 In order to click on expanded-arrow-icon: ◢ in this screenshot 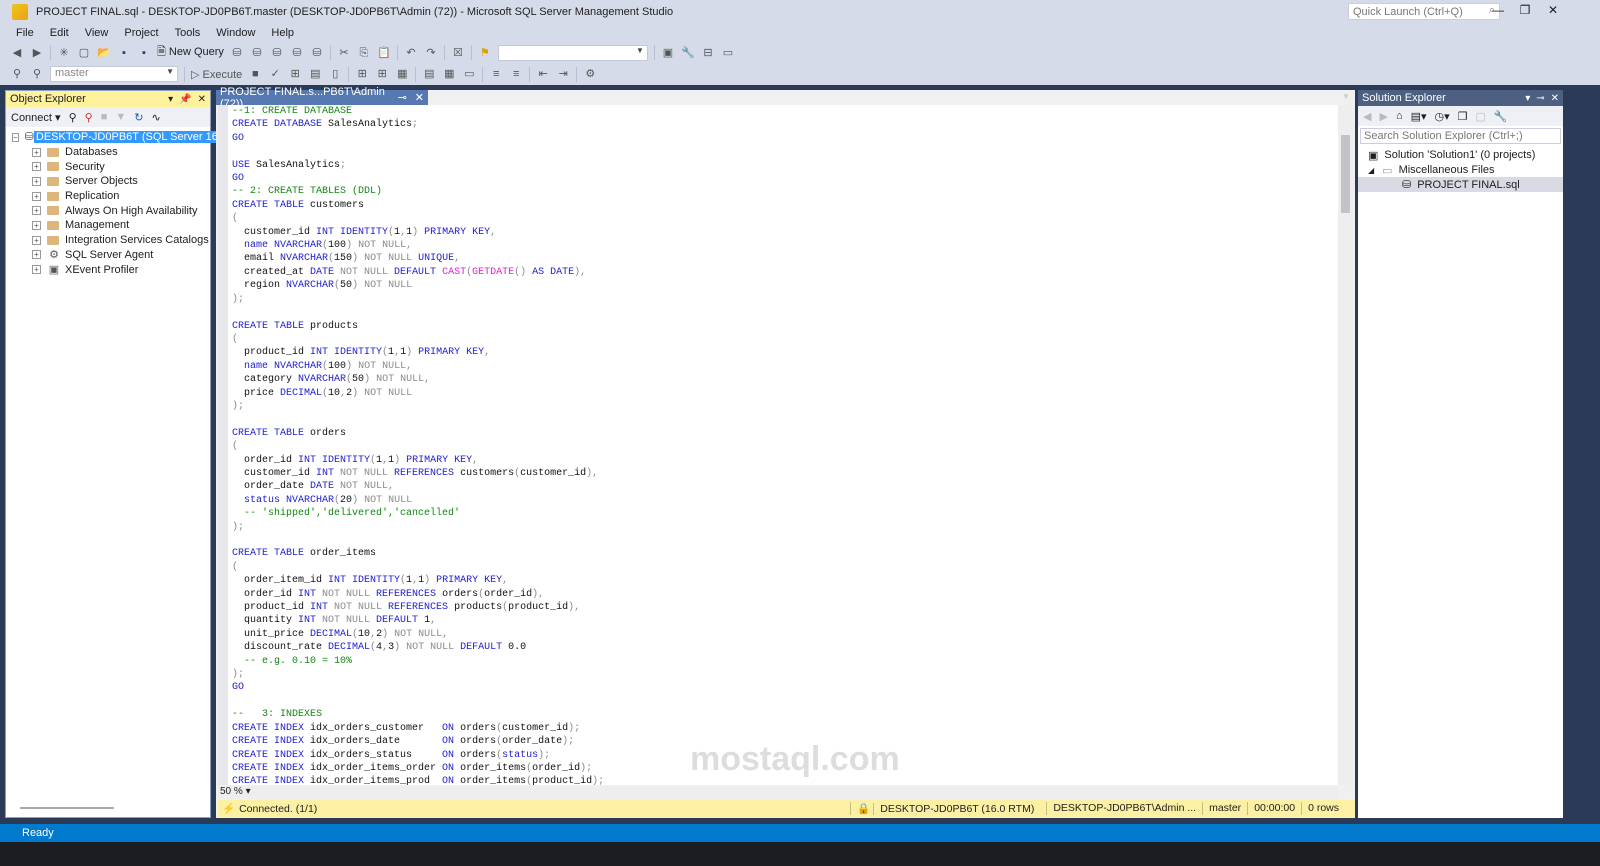, I will do `click(1371, 170)`.